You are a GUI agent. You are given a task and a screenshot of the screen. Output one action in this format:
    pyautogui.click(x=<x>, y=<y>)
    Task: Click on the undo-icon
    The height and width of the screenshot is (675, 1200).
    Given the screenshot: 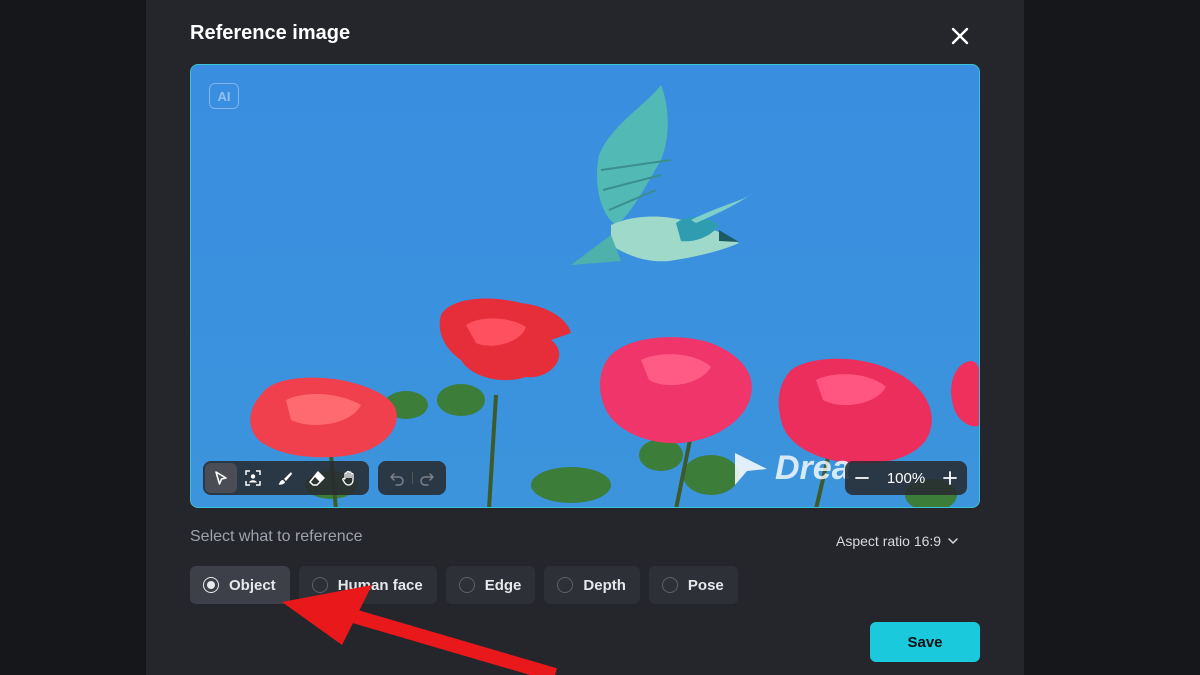 What is the action you would take?
    pyautogui.click(x=397, y=479)
    